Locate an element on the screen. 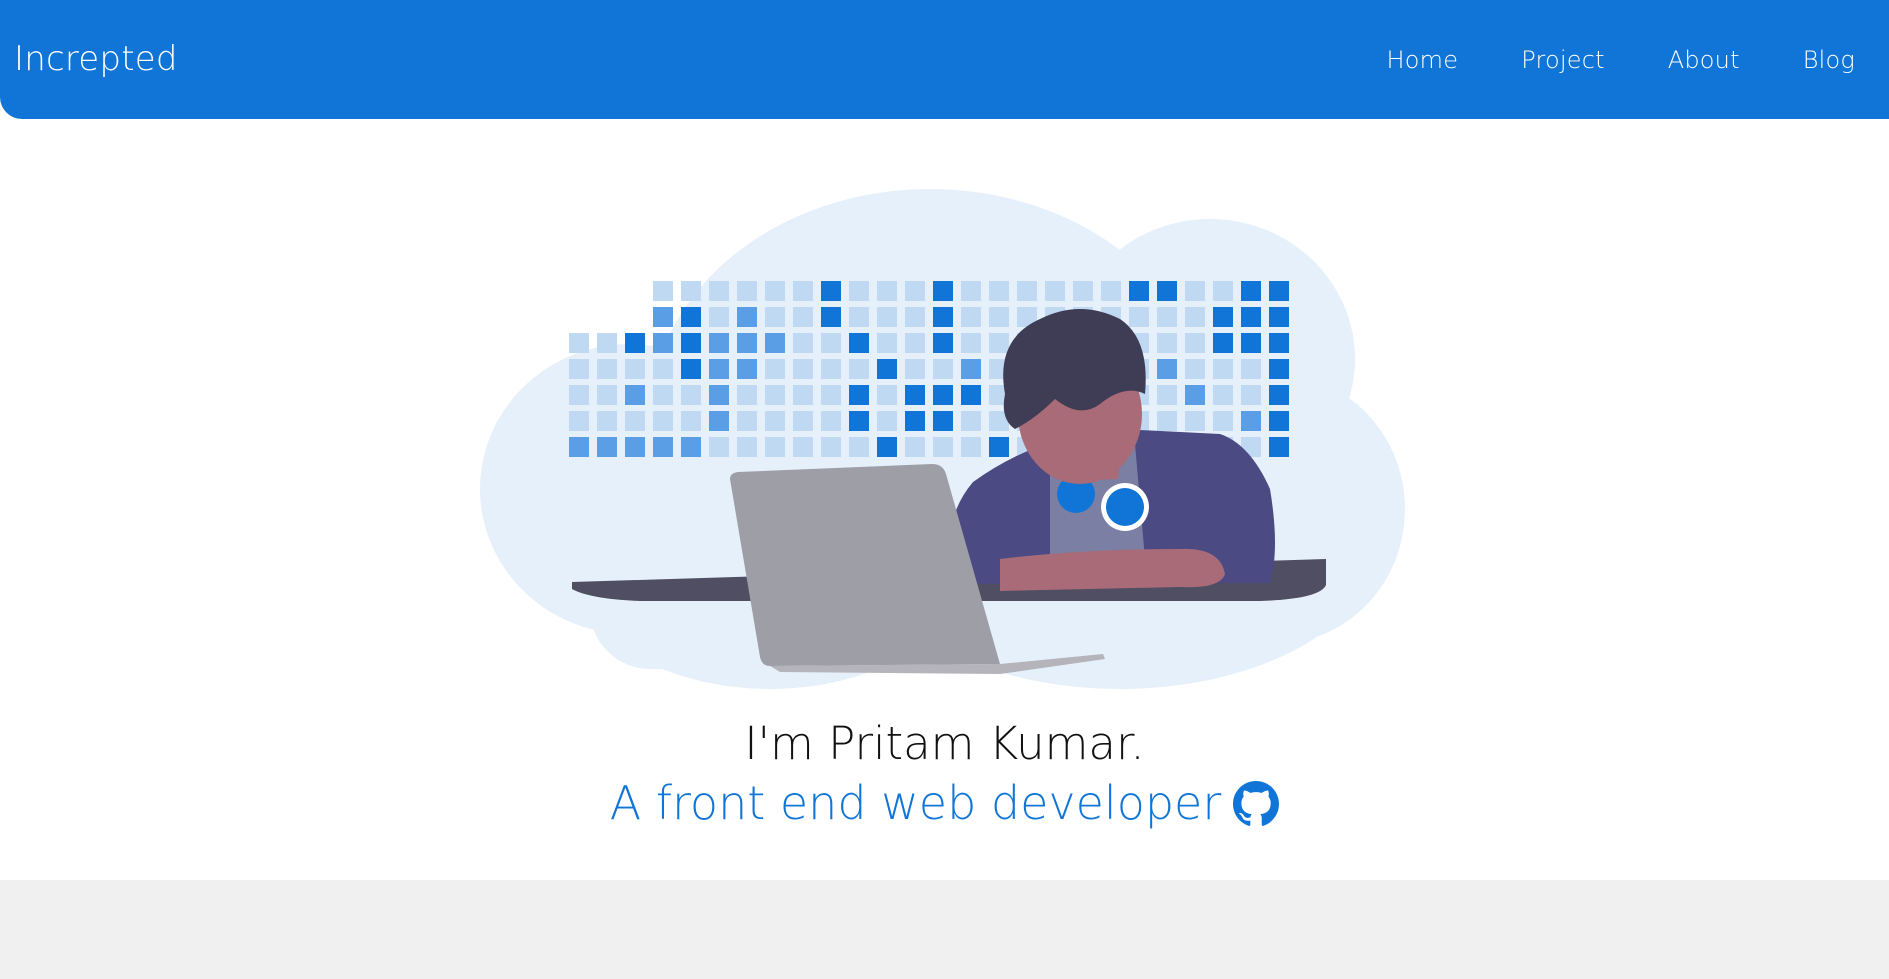 This screenshot has height=979, width=1889. nav-link-project: Project is located at coordinates (1563, 60).